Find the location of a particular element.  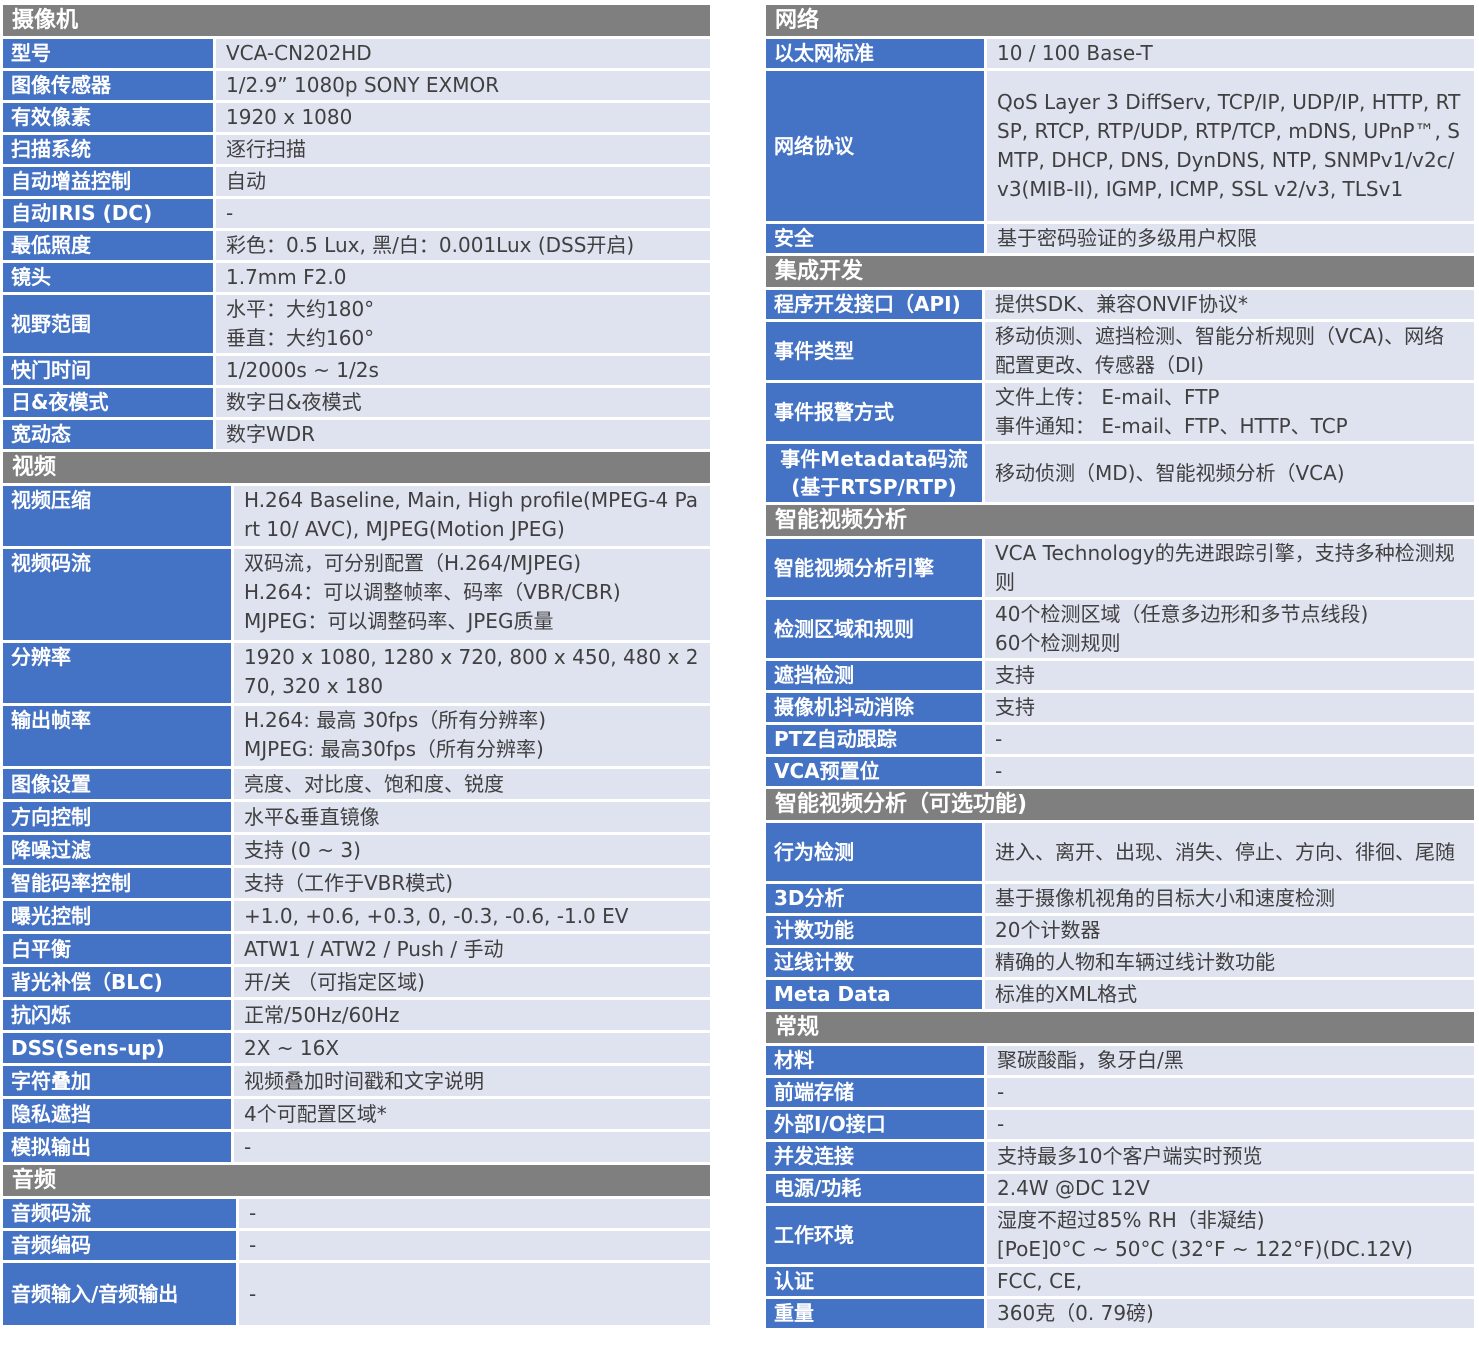

spec-label: 宽动态 is located at coordinates (108, 434).